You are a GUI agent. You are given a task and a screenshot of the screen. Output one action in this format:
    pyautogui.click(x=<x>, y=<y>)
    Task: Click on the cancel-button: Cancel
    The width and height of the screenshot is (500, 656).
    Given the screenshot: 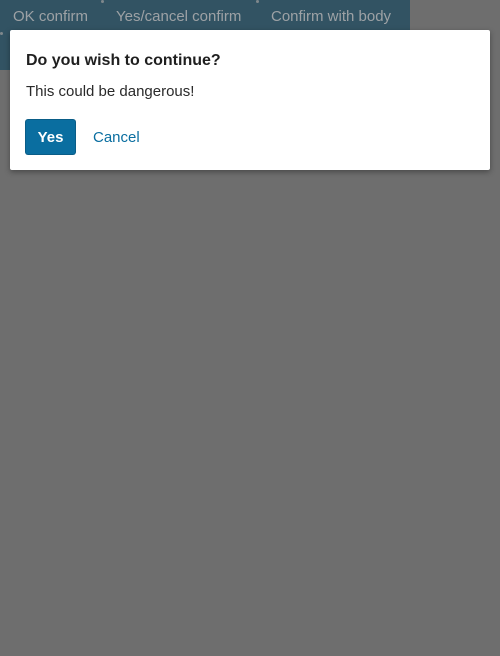 What is the action you would take?
    pyautogui.click(x=116, y=137)
    